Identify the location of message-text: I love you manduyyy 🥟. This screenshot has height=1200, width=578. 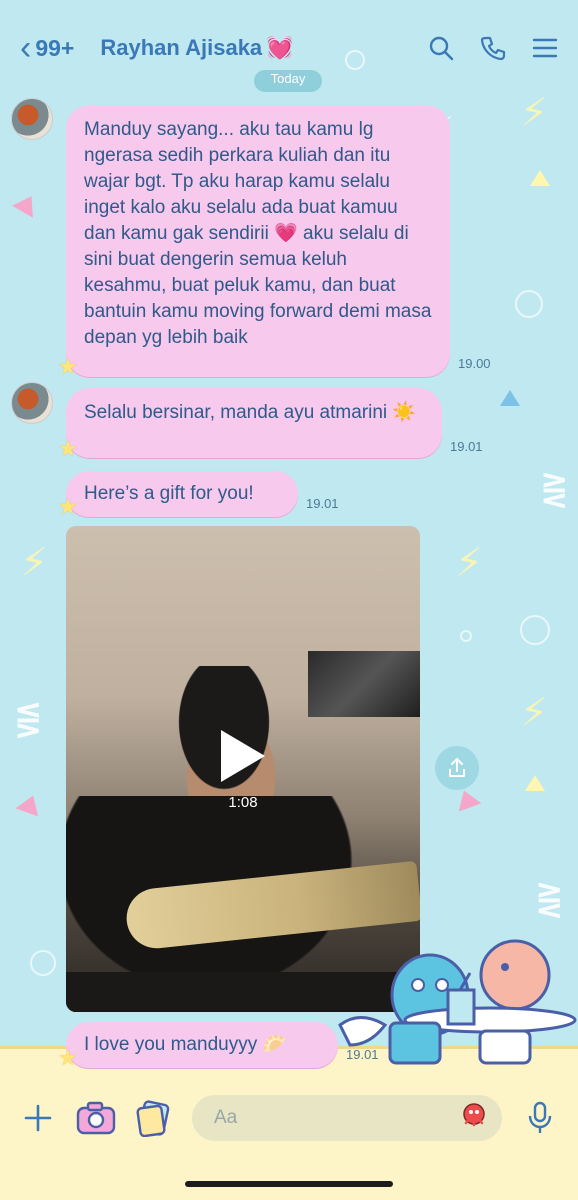
(185, 1044).